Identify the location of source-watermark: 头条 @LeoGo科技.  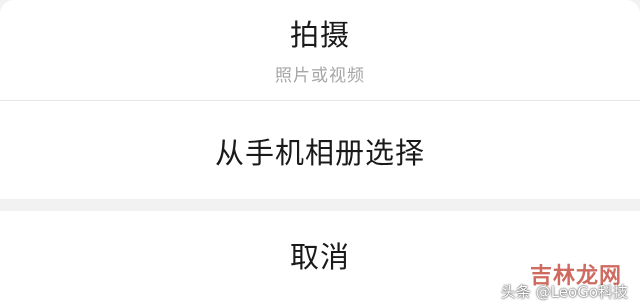
(564, 292).